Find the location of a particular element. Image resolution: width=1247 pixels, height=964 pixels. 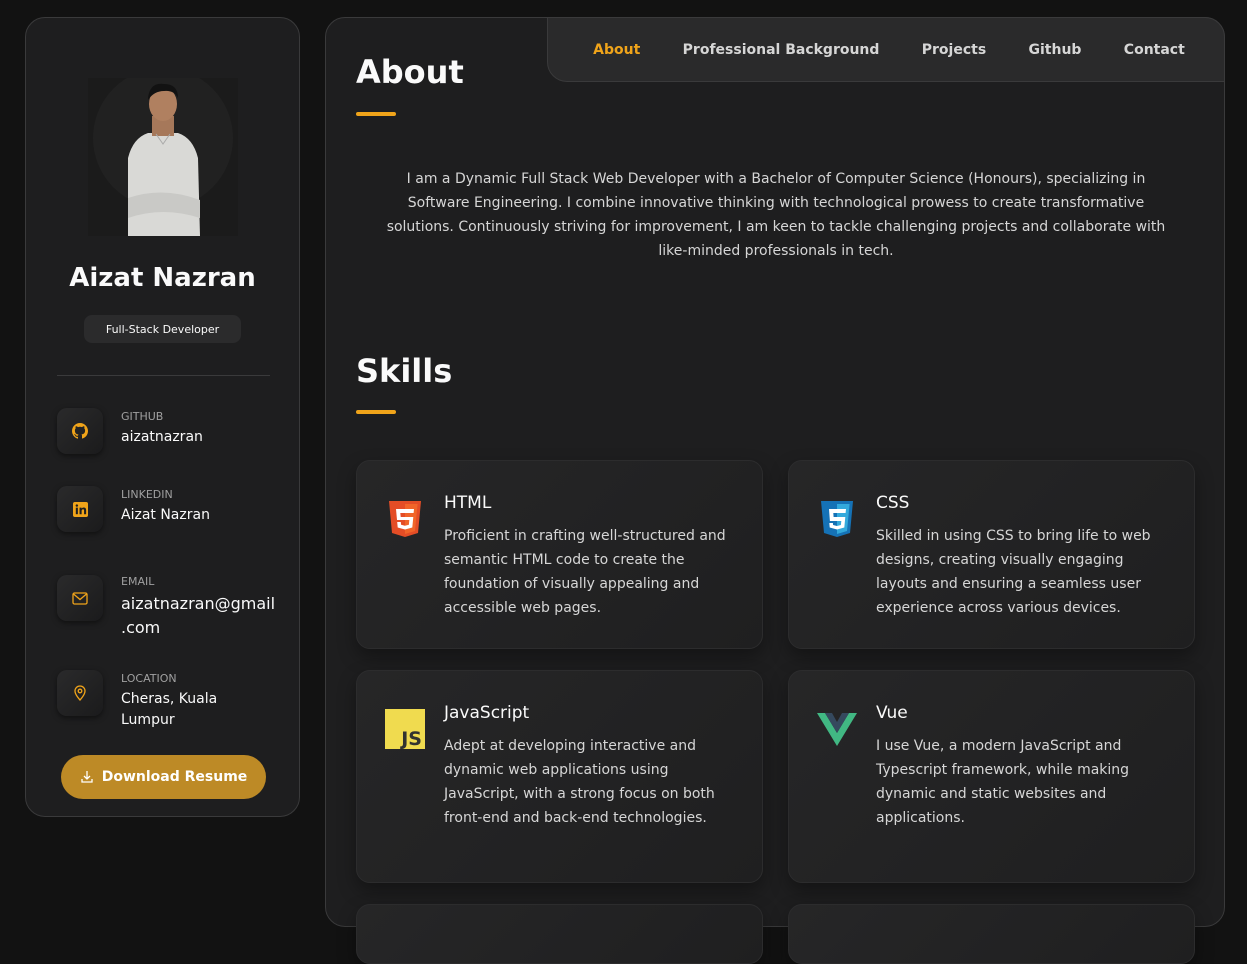

location-pin-icon is located at coordinates (80, 693).